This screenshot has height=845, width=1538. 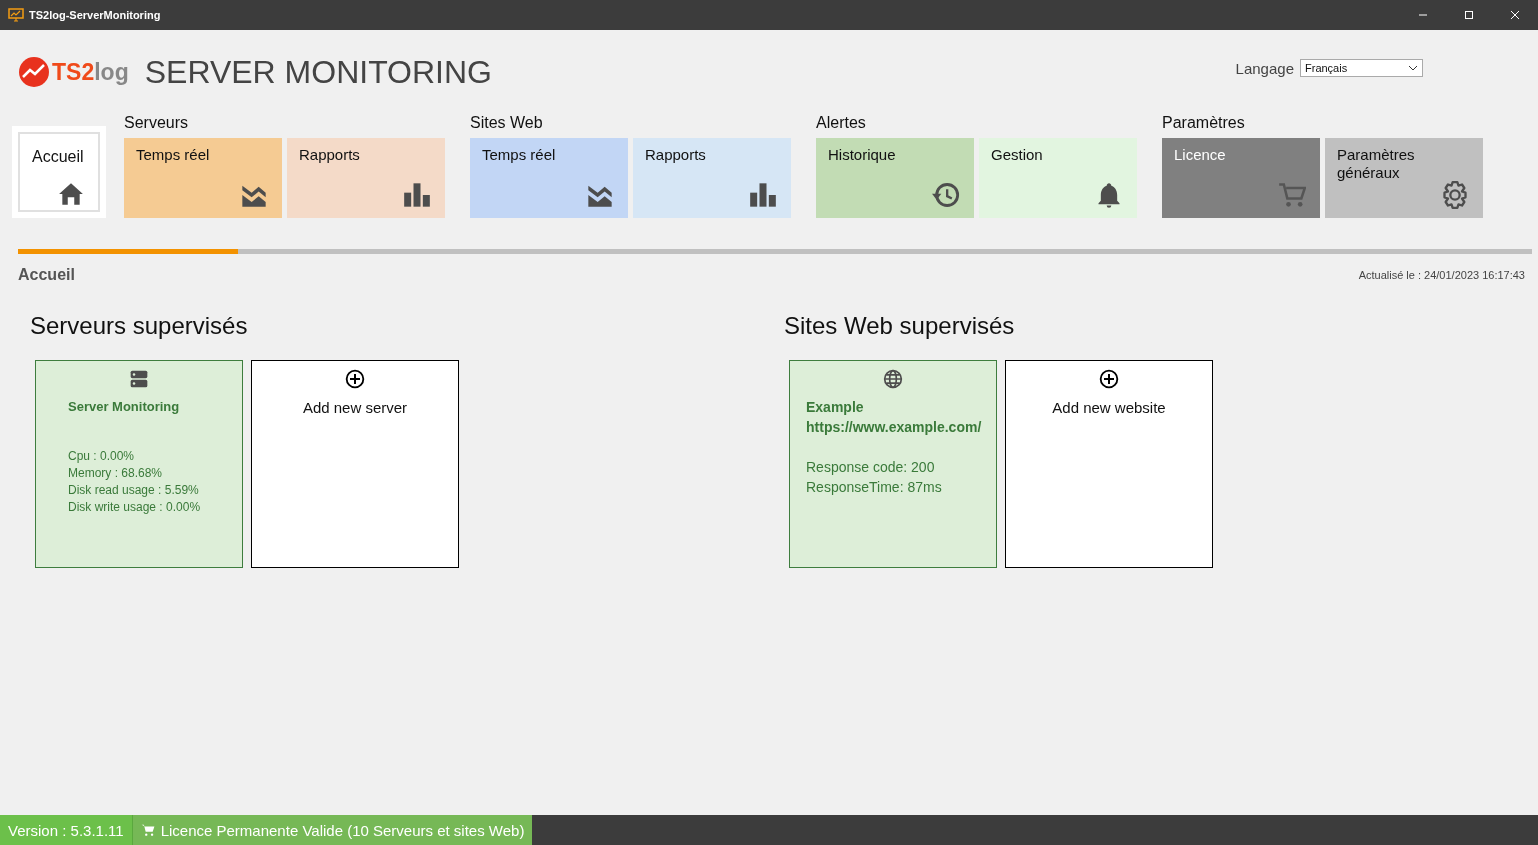 What do you see at coordinates (111, 72) in the screenshot?
I see `logo-text: log` at bounding box center [111, 72].